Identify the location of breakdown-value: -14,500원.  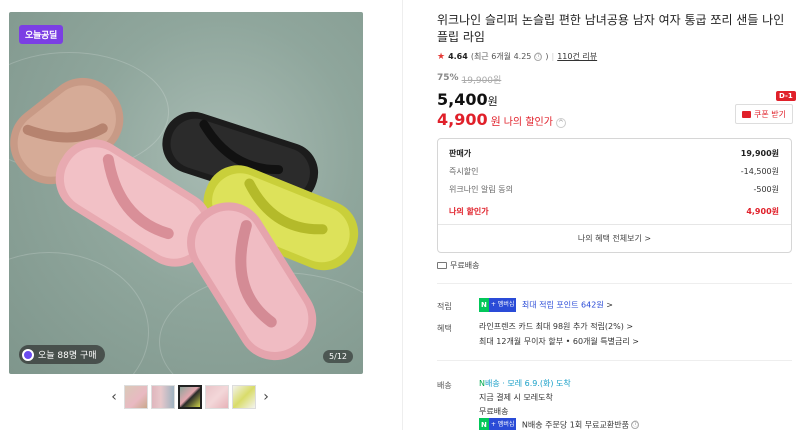
(759, 171).